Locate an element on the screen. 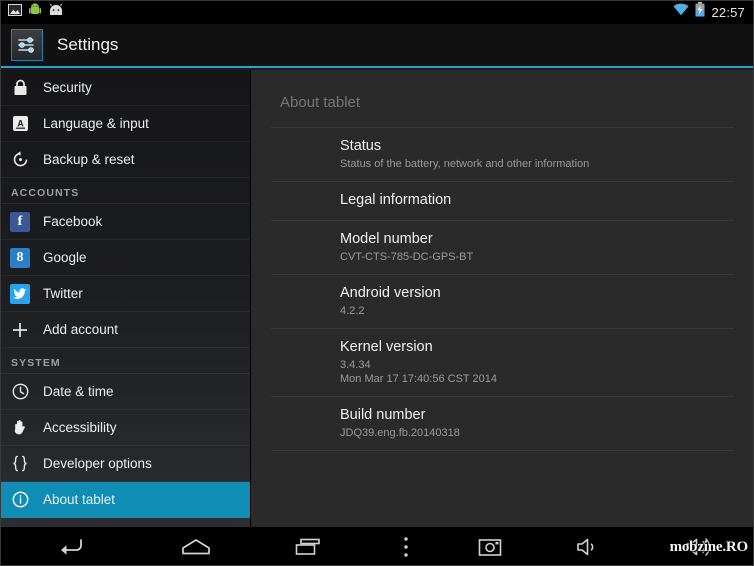 This screenshot has width=754, height=566. twitter-icon is located at coordinates (20, 294).